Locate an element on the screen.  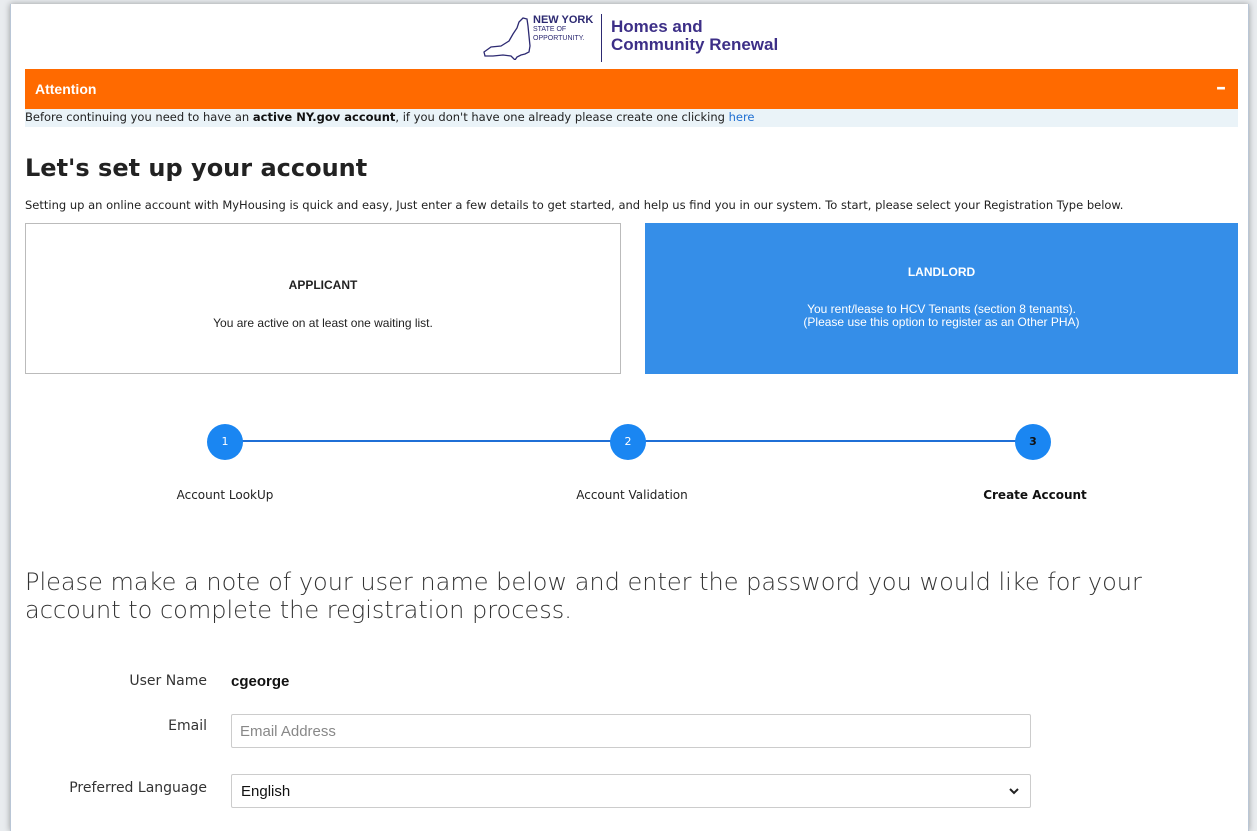
agency-name-line2: Community Renewal is located at coordinates (695, 44).